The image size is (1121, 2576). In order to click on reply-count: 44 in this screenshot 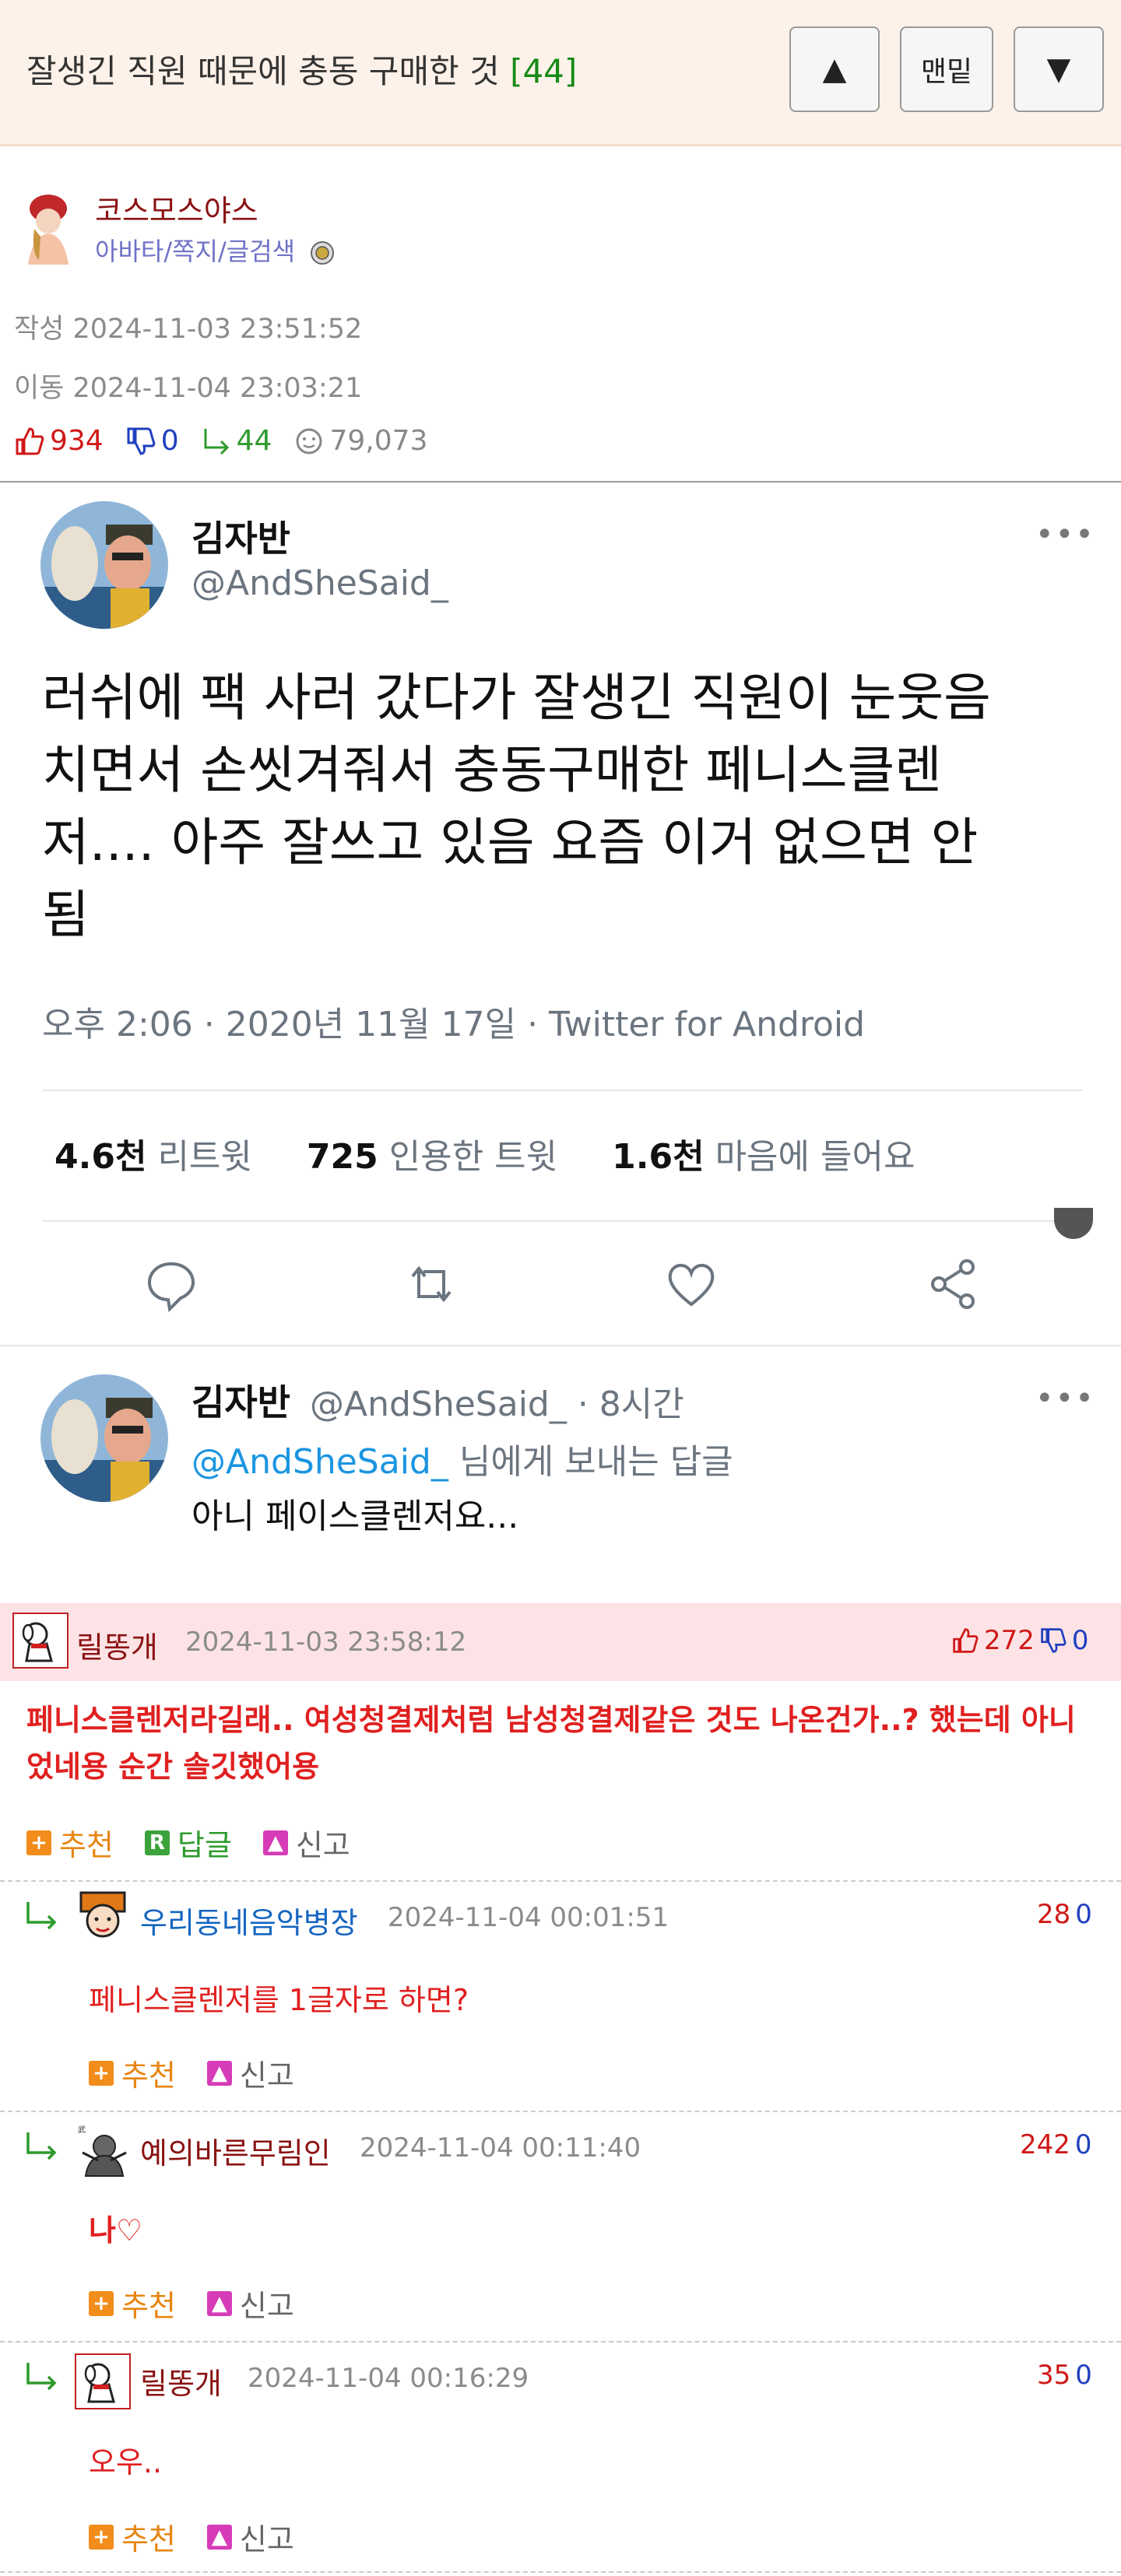, I will do `click(236, 441)`.